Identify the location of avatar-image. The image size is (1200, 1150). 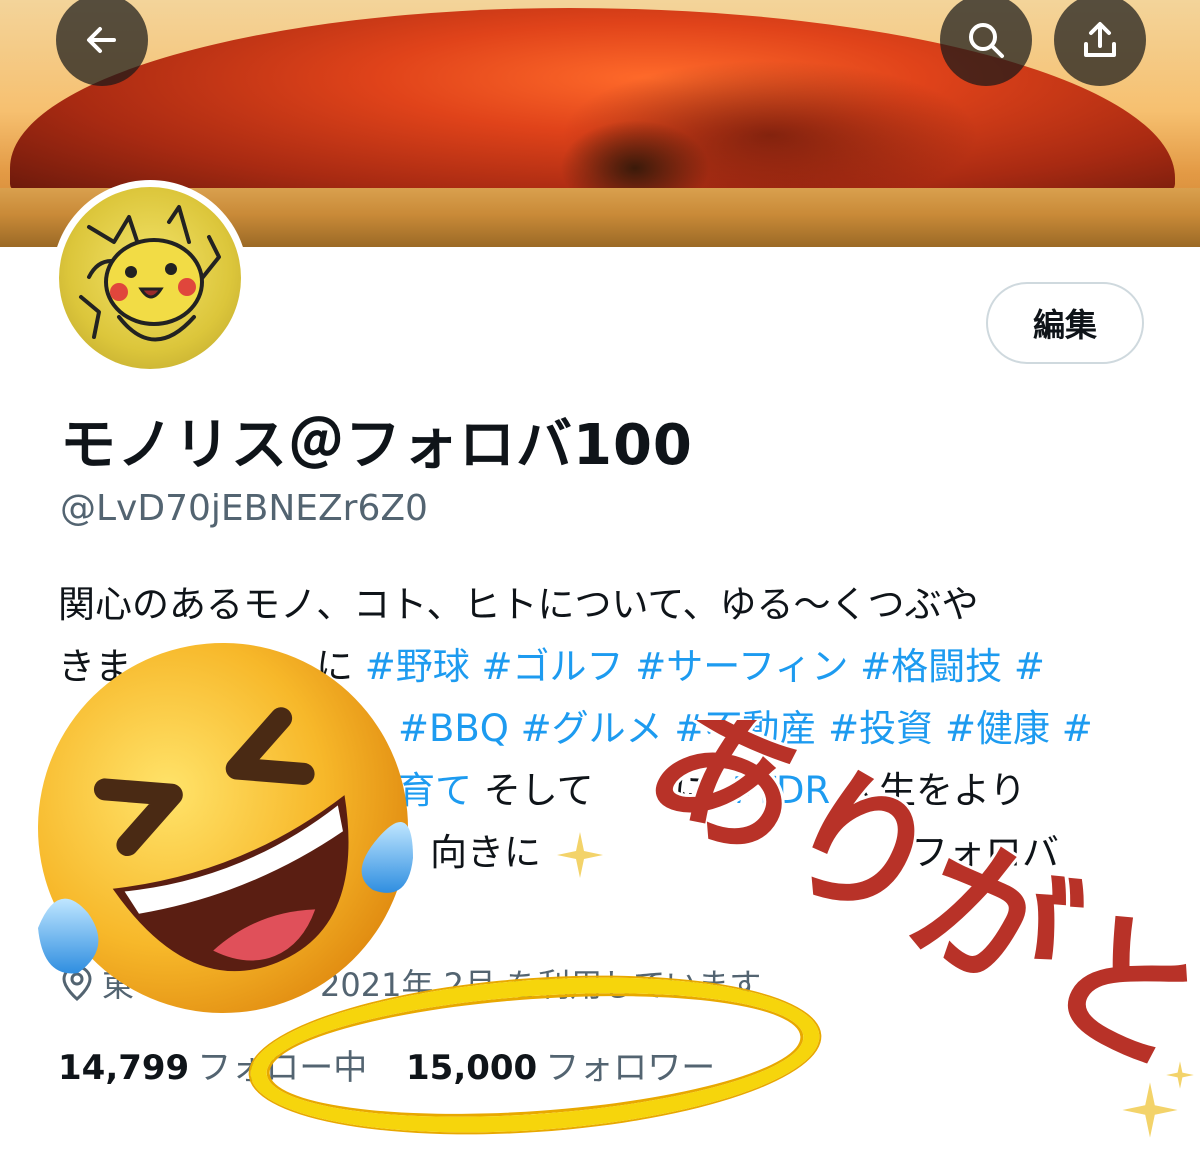
(150, 278).